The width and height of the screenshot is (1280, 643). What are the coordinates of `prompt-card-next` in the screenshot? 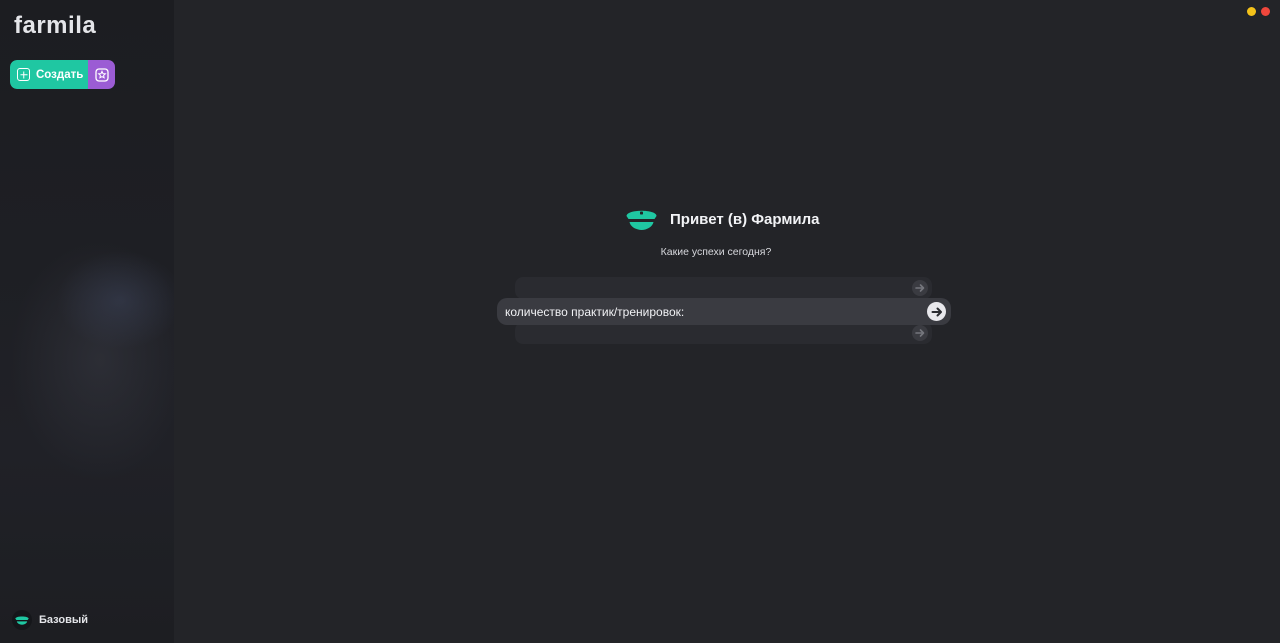 It's located at (723, 333).